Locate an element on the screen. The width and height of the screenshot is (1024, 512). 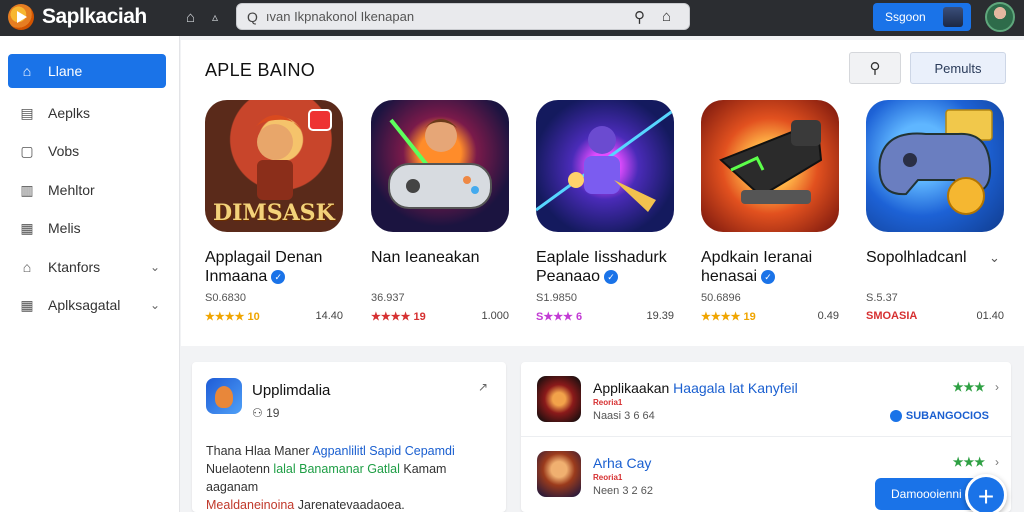
book-icon: ⌂ is located at coordinates (27, 267).